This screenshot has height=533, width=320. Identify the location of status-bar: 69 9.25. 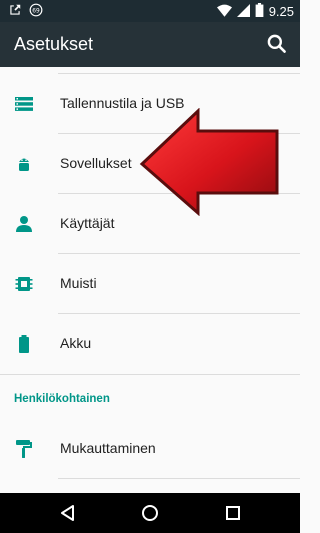
(150, 11).